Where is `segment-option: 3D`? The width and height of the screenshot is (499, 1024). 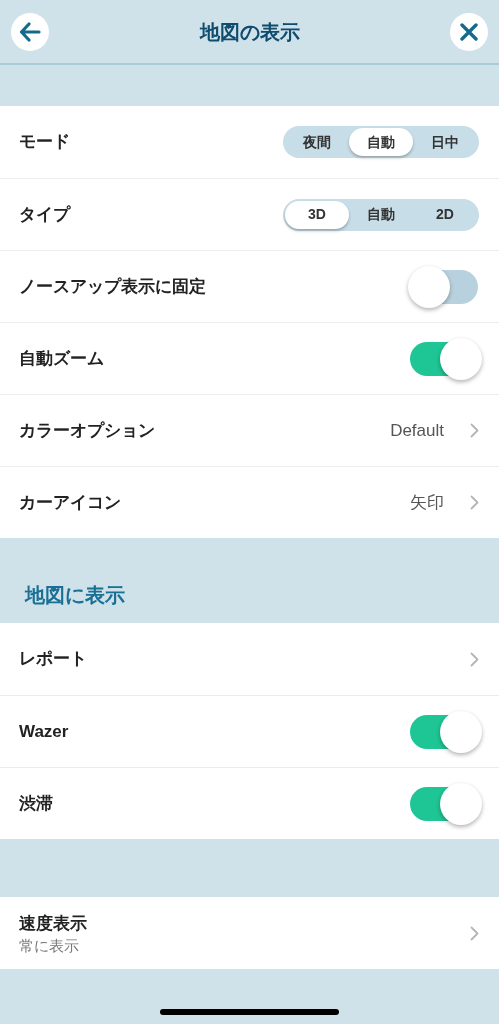
segment-option: 3D is located at coordinates (317, 214).